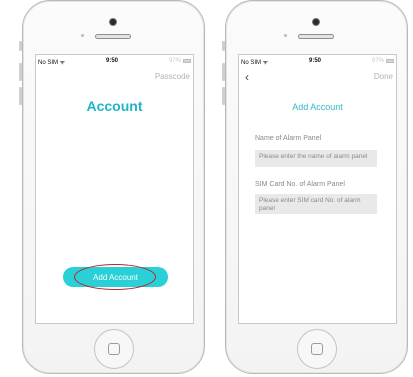  What do you see at coordinates (114, 106) in the screenshot?
I see `page-title: Account` at bounding box center [114, 106].